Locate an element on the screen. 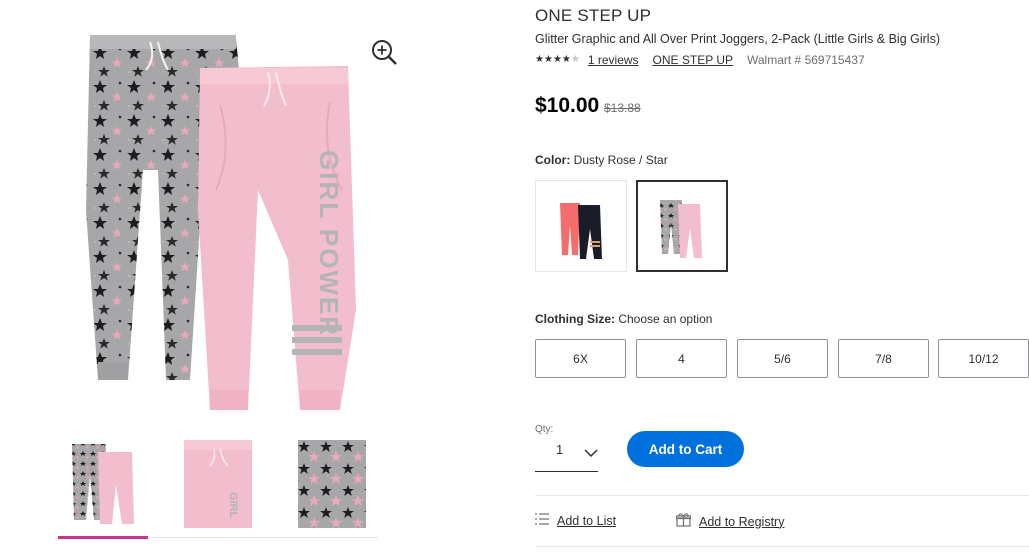 The width and height of the screenshot is (1029, 552). walmart-item-number: Walmart # 569715437 is located at coordinates (806, 60).